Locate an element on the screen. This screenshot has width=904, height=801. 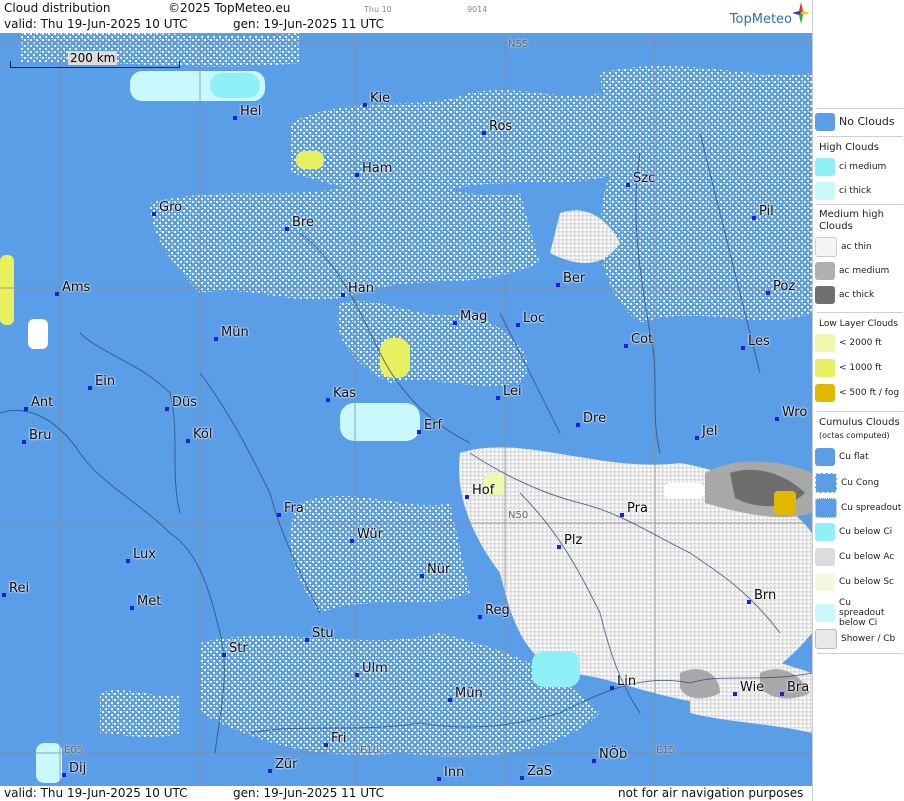
city-bra: Bra is located at coordinates (794, 688).